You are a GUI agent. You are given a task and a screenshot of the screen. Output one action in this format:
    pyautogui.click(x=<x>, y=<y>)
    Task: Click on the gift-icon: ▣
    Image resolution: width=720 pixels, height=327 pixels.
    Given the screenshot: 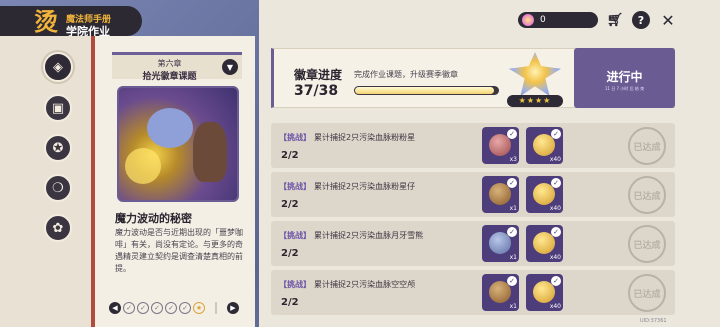 What is the action you would take?
    pyautogui.click(x=58, y=108)
    